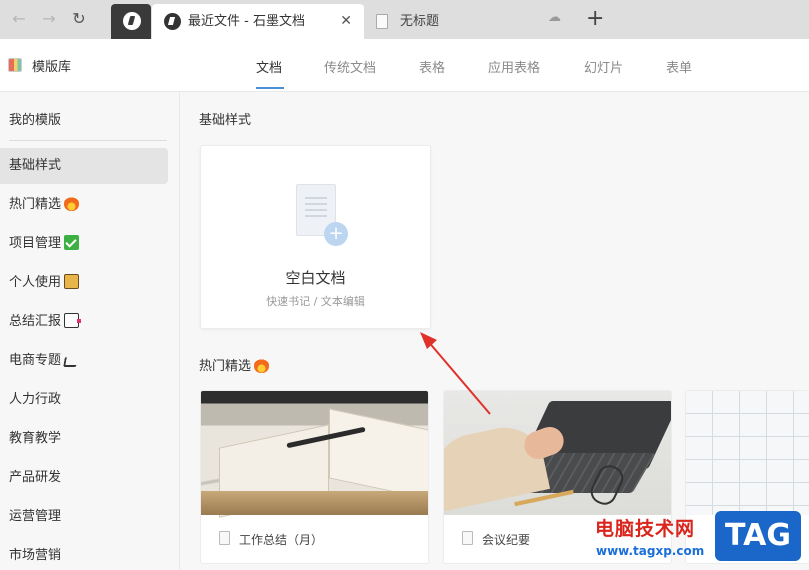 Image resolution: width=809 pixels, height=570 pixels. Describe the element at coordinates (19, 19) in the screenshot. I see `back-button: ←` at that location.